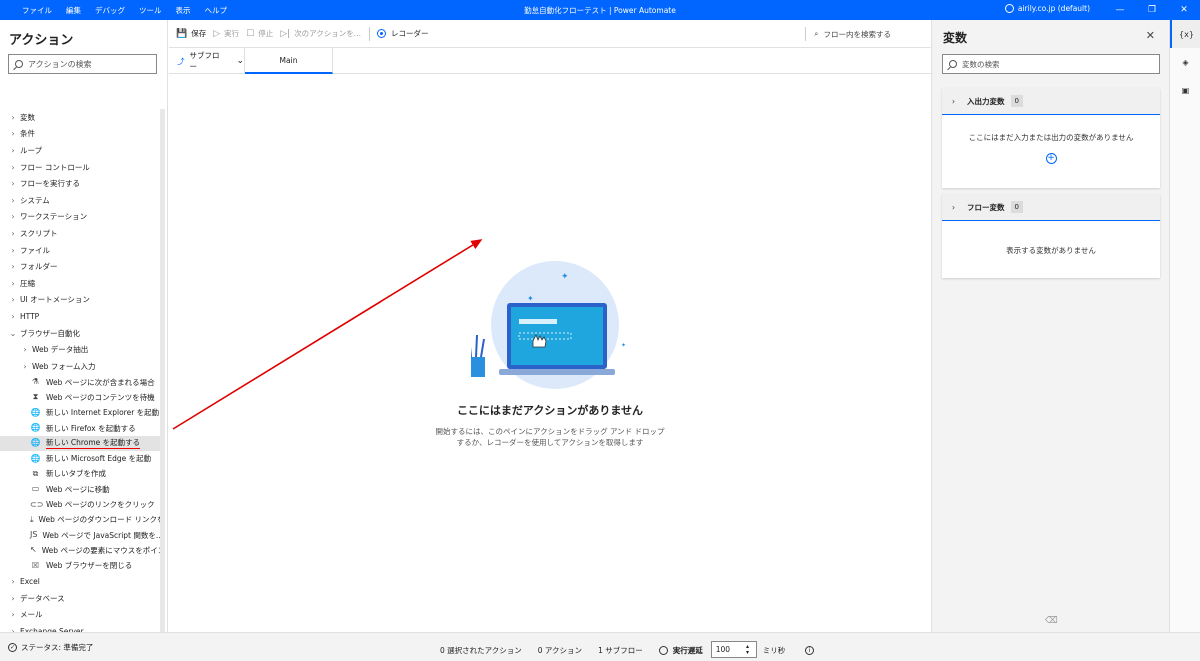  I want to click on save-label: 保存, so click(199, 33).